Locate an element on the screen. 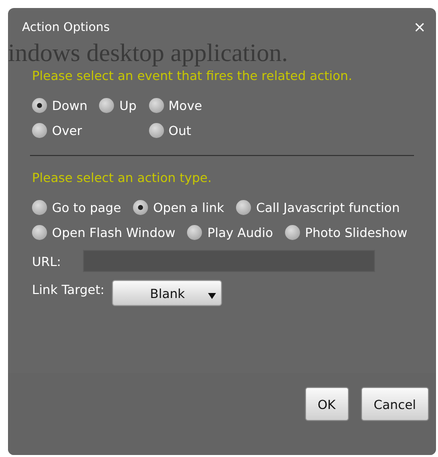 This screenshot has width=438, height=457. radio-option: Open Flash Window is located at coordinates (104, 232).